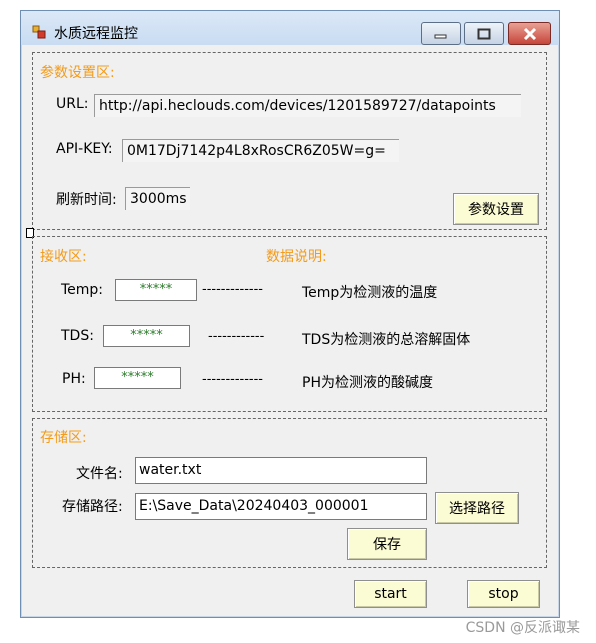 The height and width of the screenshot is (643, 596). Describe the element at coordinates (157, 198) in the screenshot. I see `refresh-field: 3000ms` at that location.